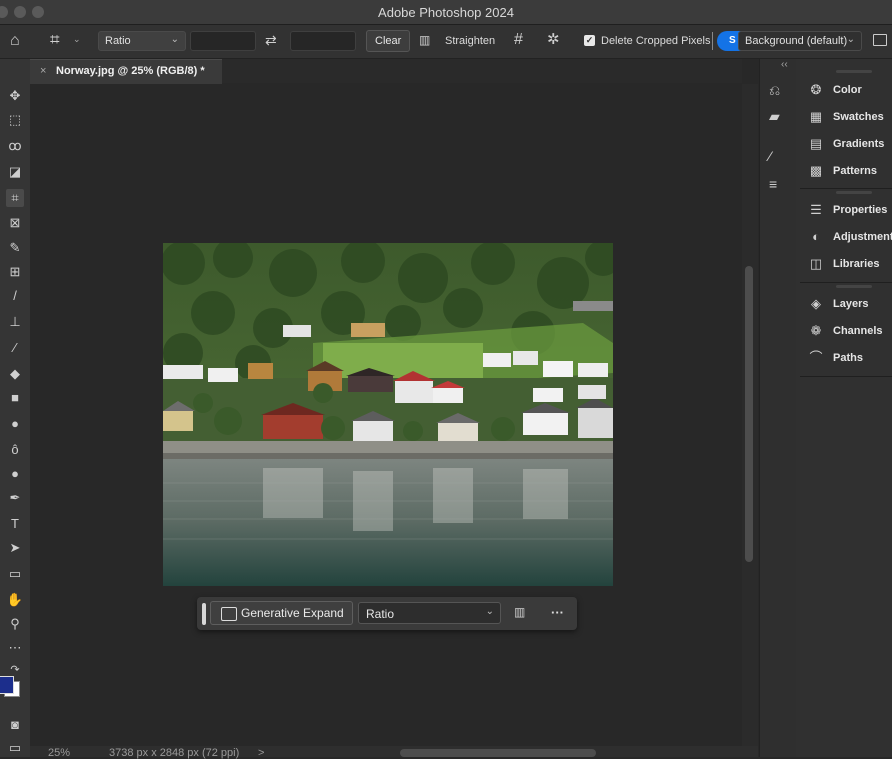 Image resolution: width=892 pixels, height=759 pixels. Describe the element at coordinates (816, 303) in the screenshot. I see `layers-icon: ◈` at that location.